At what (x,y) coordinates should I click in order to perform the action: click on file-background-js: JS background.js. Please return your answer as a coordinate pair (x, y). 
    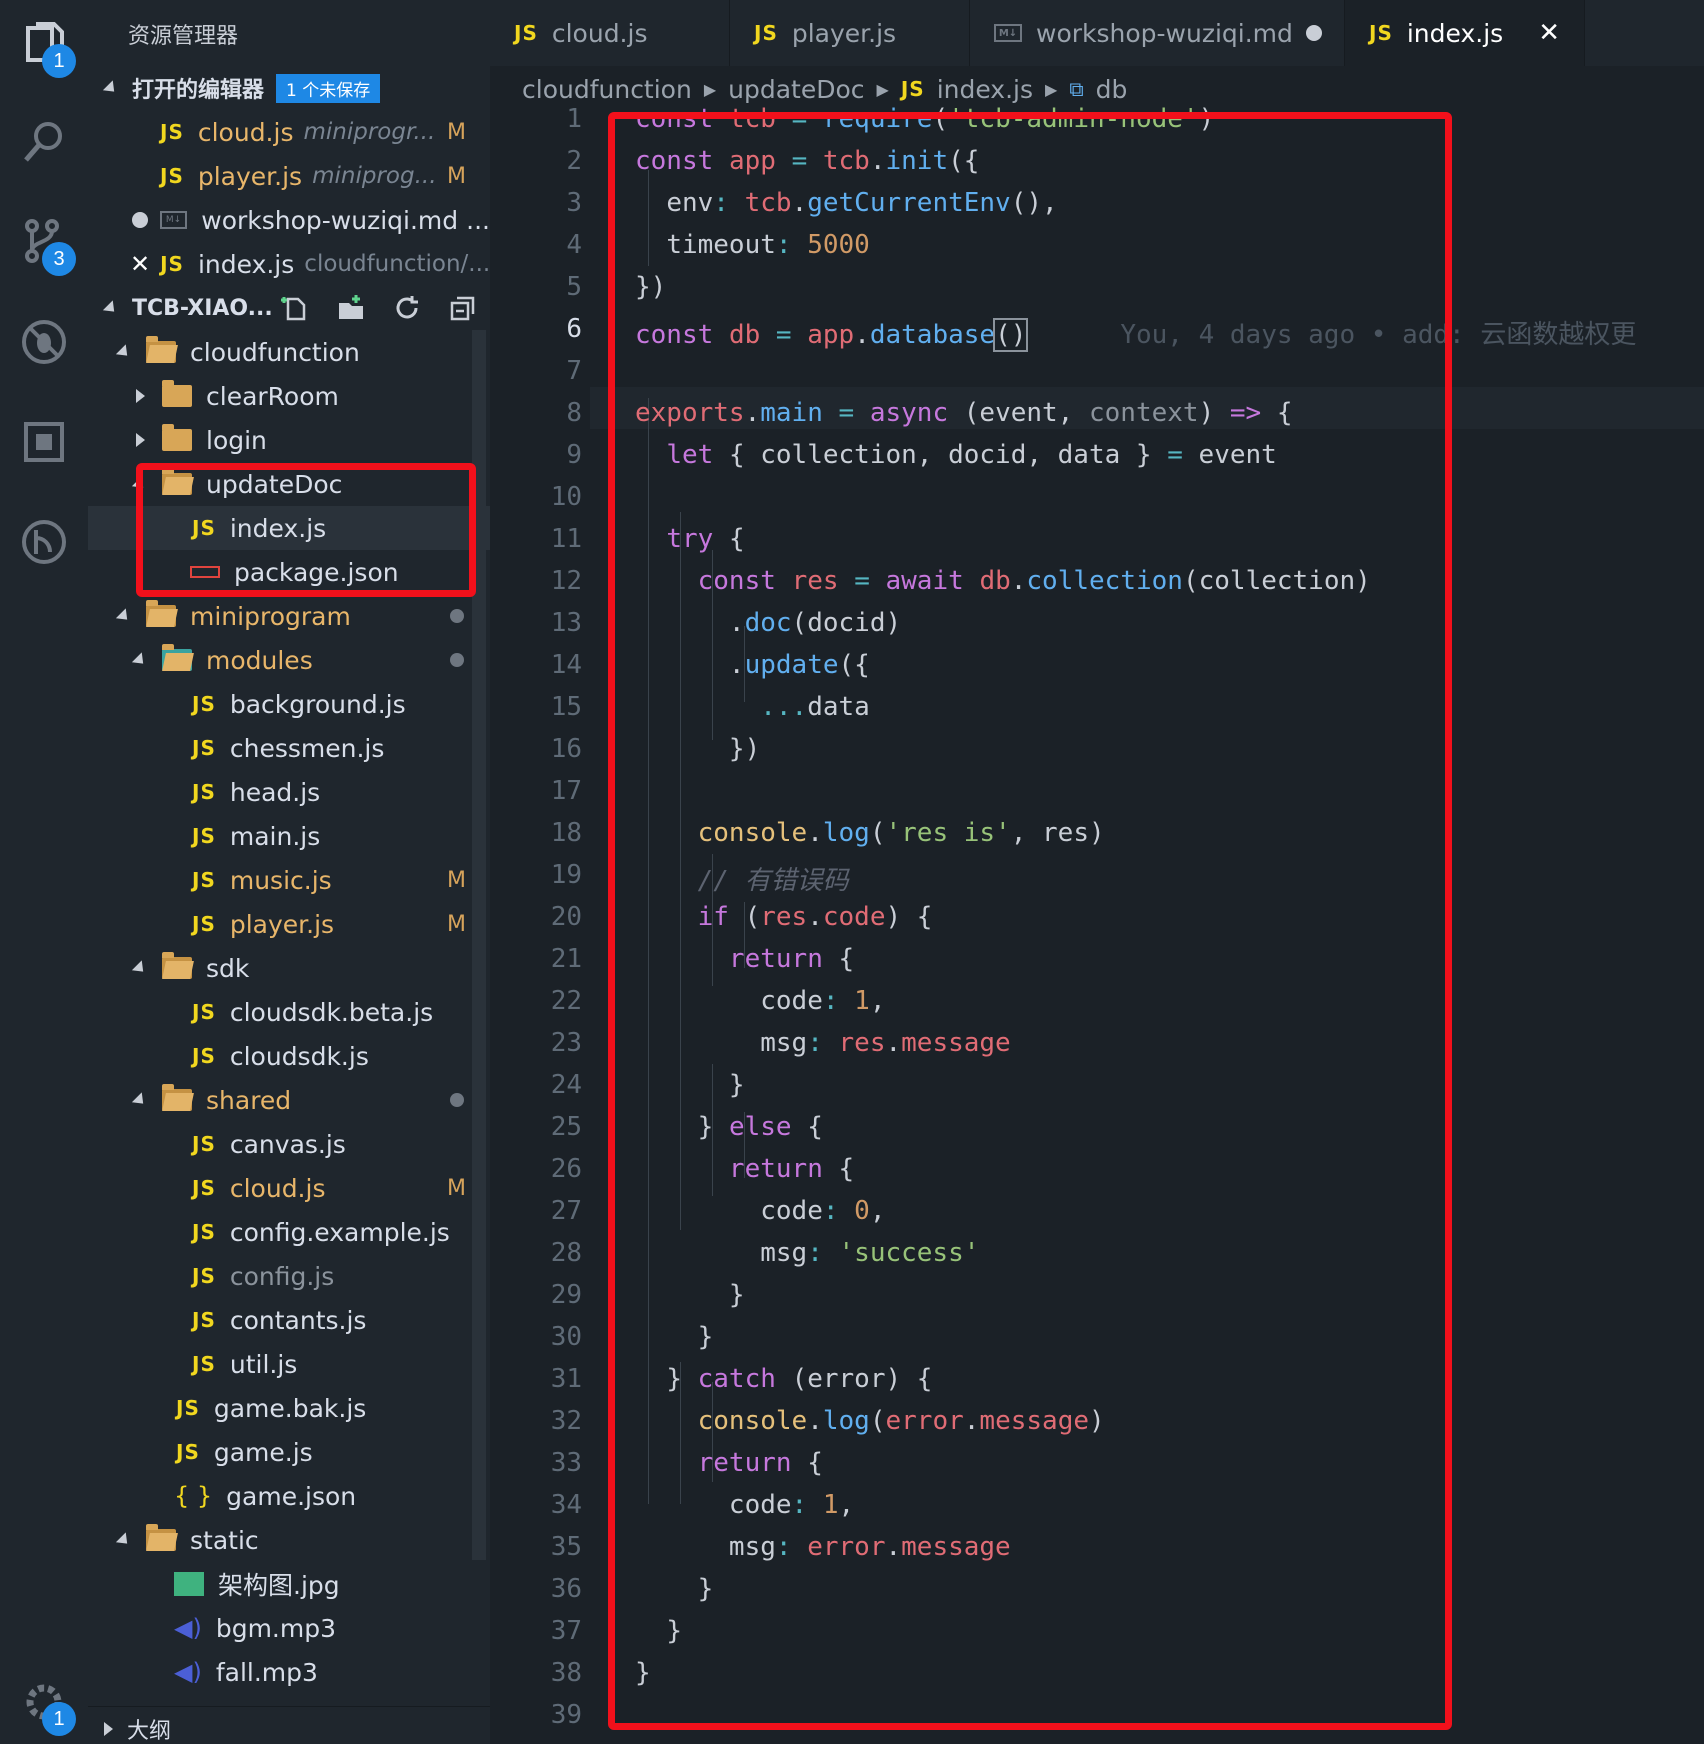
    Looking at the image, I should click on (289, 704).